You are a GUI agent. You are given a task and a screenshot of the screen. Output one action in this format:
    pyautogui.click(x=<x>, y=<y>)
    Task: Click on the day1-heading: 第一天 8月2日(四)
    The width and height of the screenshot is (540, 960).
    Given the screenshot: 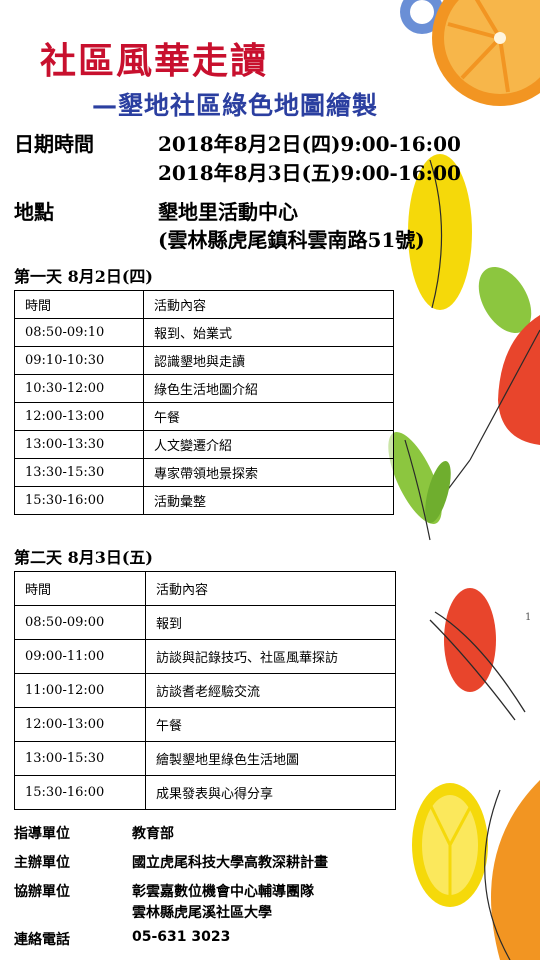 What is the action you would take?
    pyautogui.click(x=83, y=276)
    